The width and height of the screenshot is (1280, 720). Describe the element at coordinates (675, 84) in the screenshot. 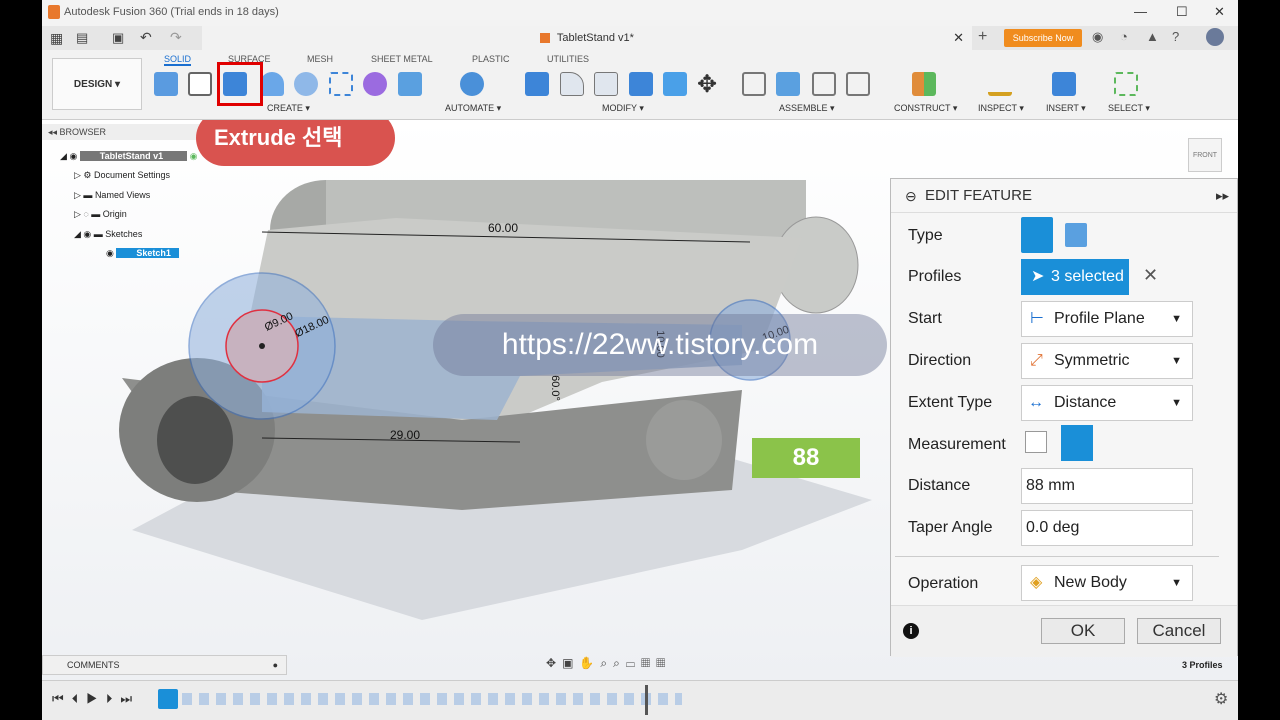

I see `combine-icon` at that location.